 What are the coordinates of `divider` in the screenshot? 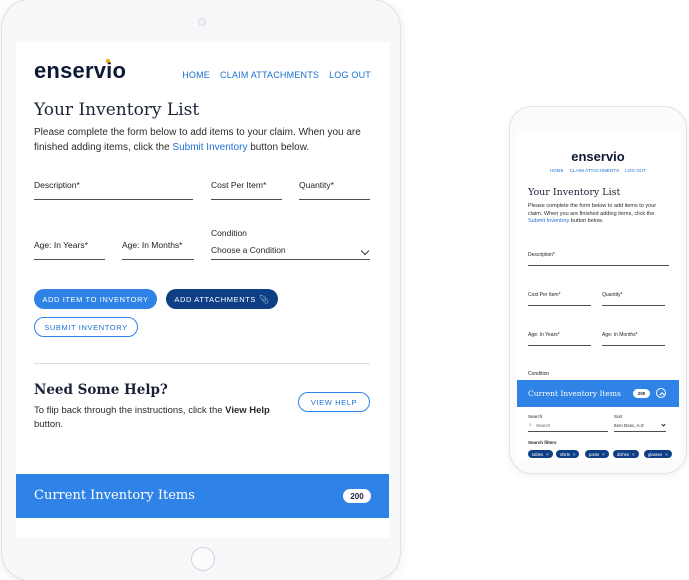 It's located at (202, 363).